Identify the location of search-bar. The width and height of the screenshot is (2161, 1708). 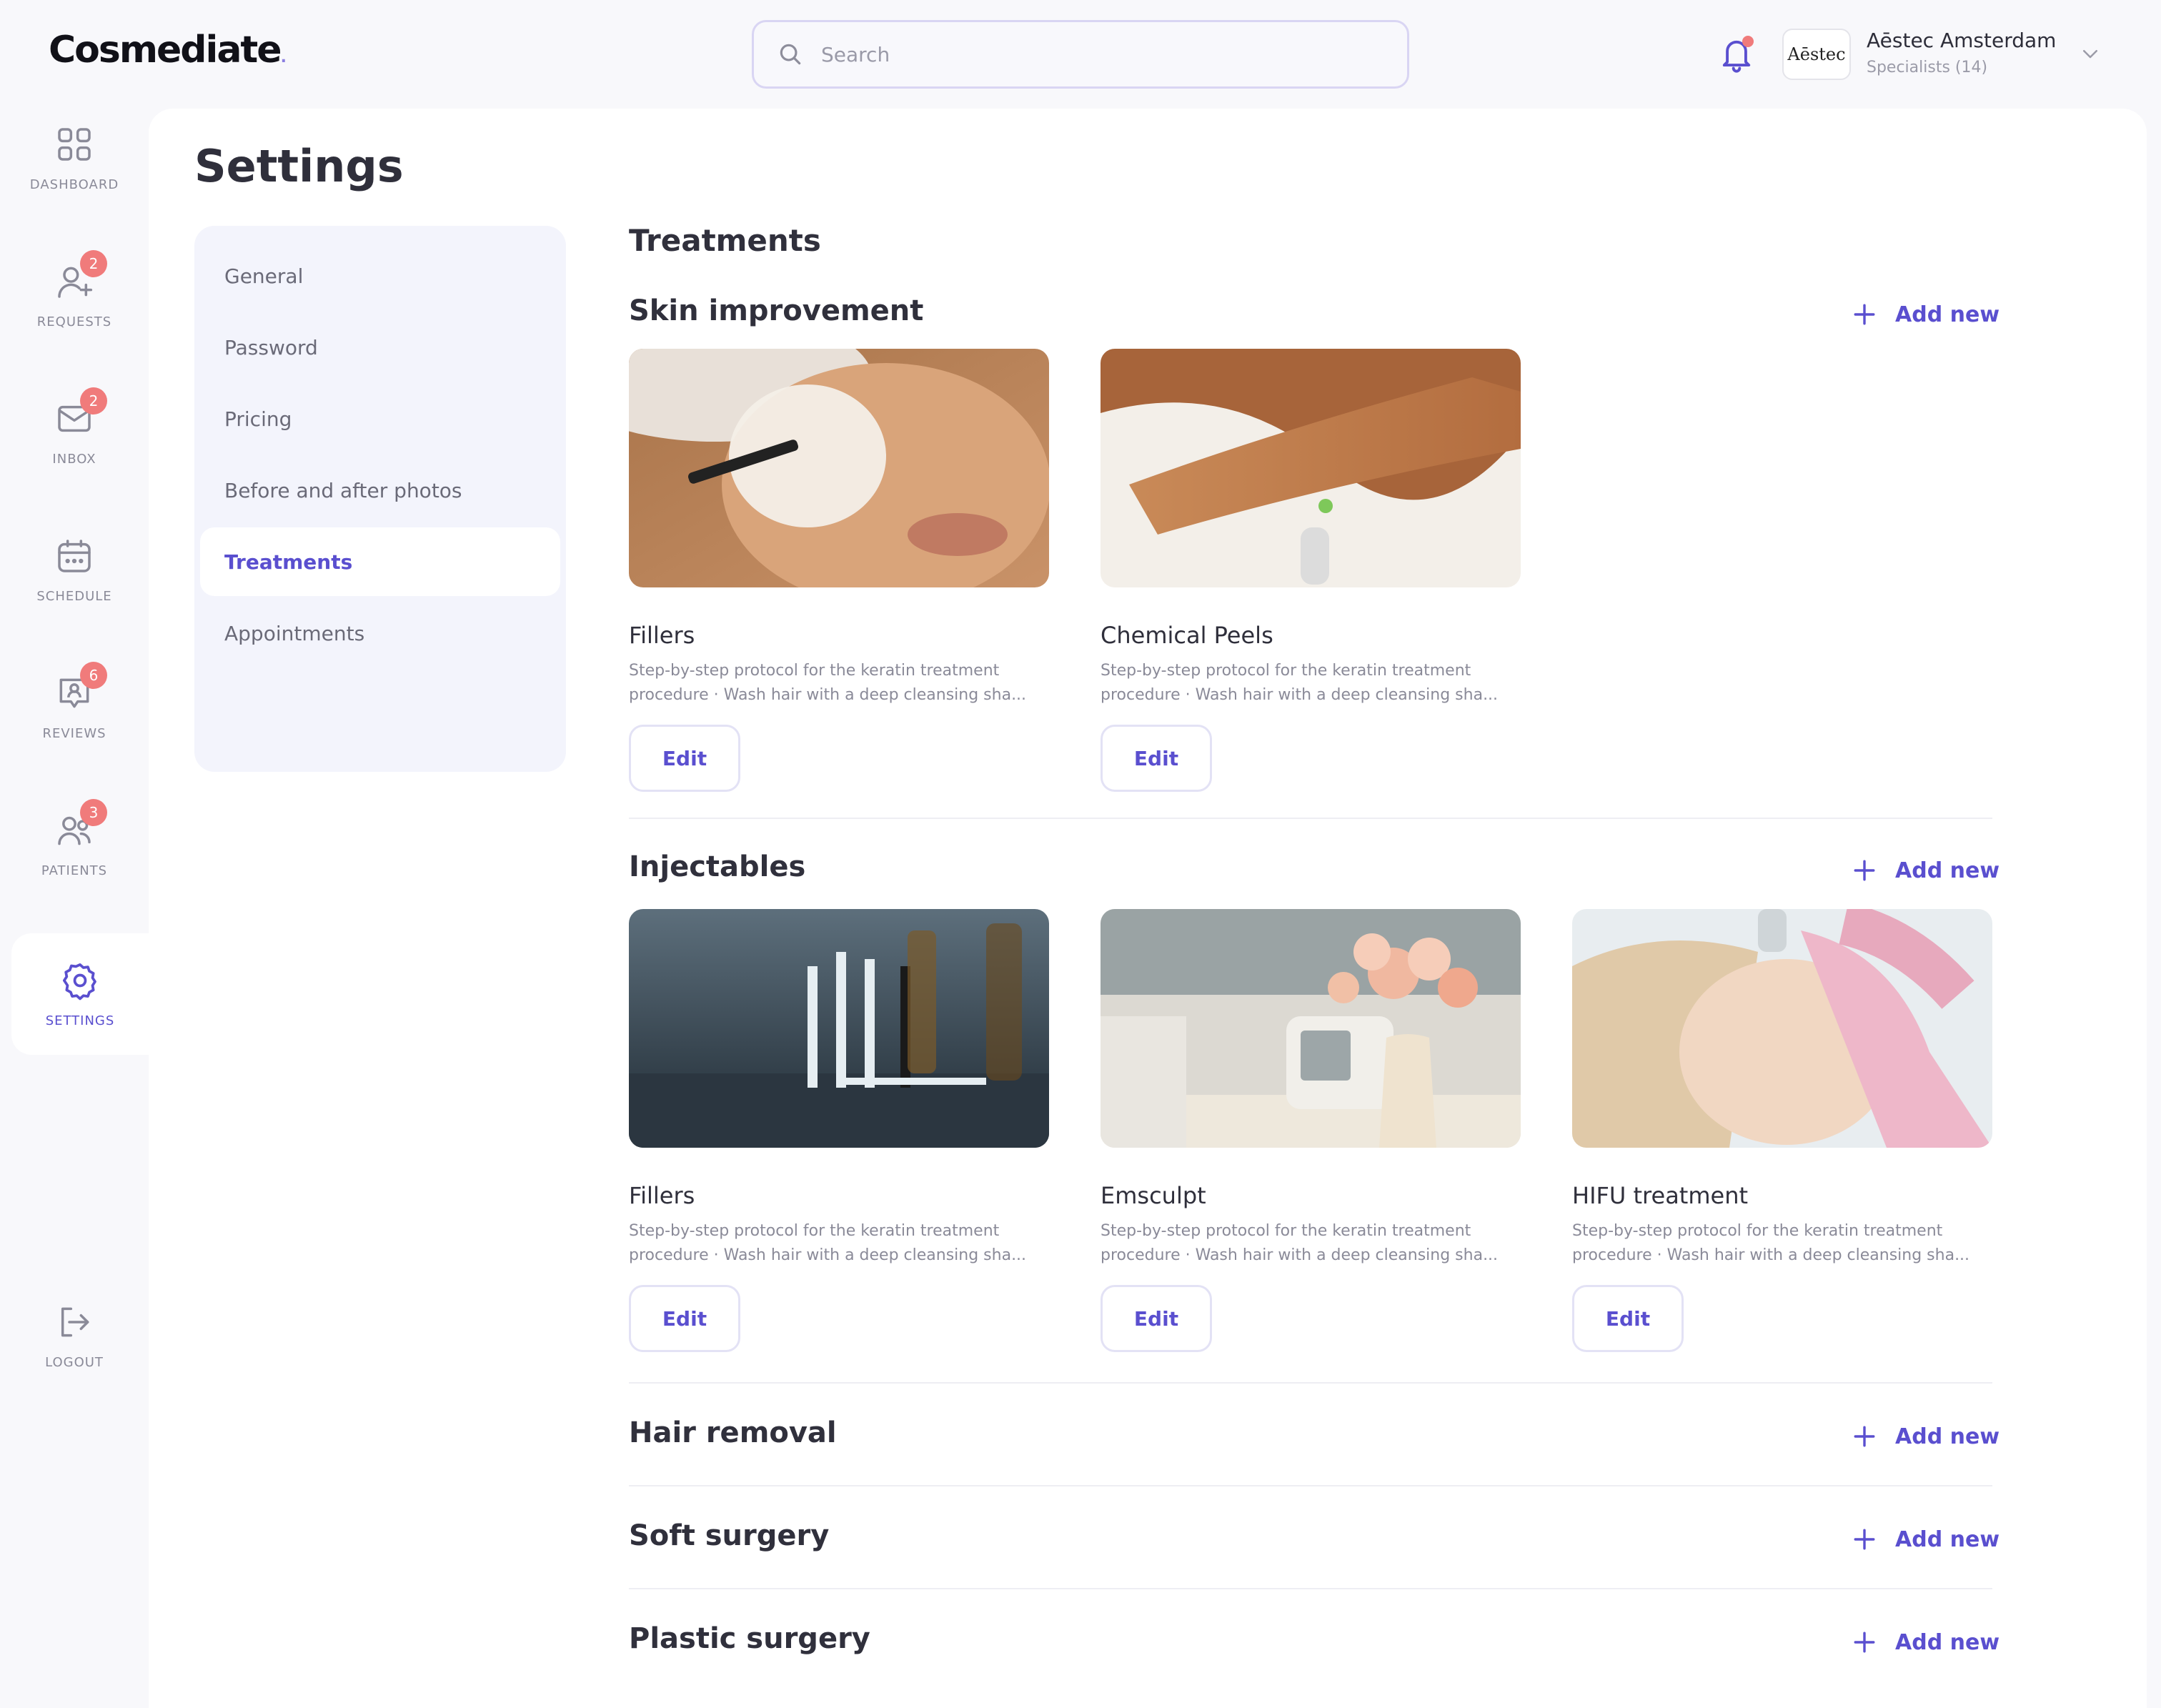
(1080, 55).